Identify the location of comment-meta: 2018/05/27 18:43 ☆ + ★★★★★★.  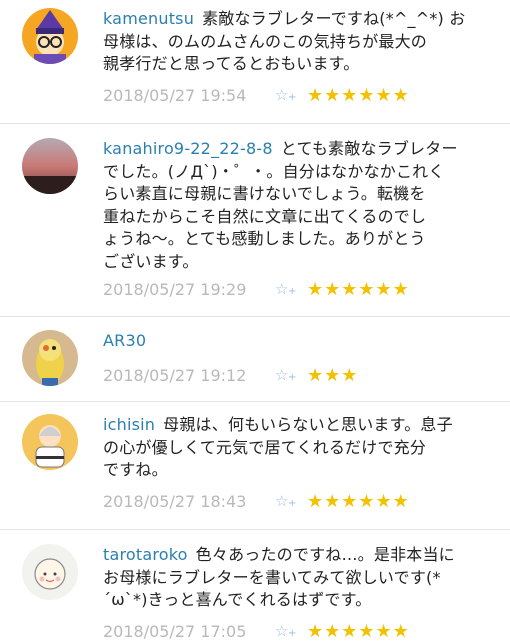
(256, 501).